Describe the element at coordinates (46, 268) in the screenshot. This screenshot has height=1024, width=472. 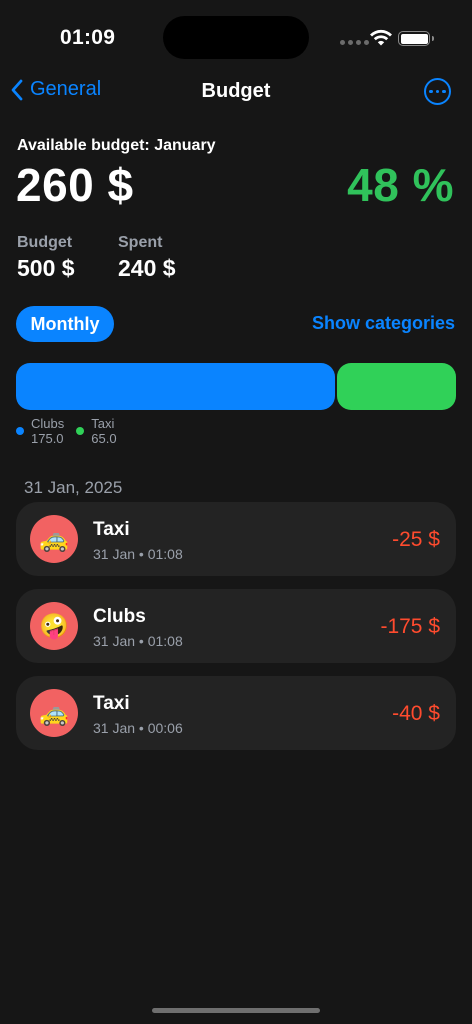
I see `budget-value: 500 $` at that location.